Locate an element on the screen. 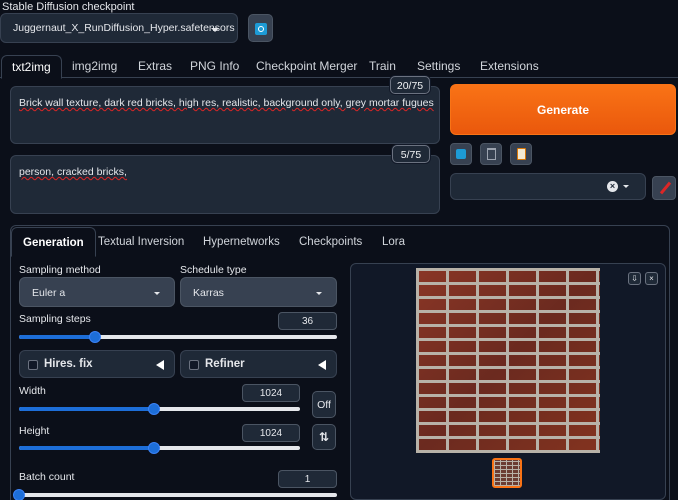  checkbox-icon is located at coordinates (461, 154).